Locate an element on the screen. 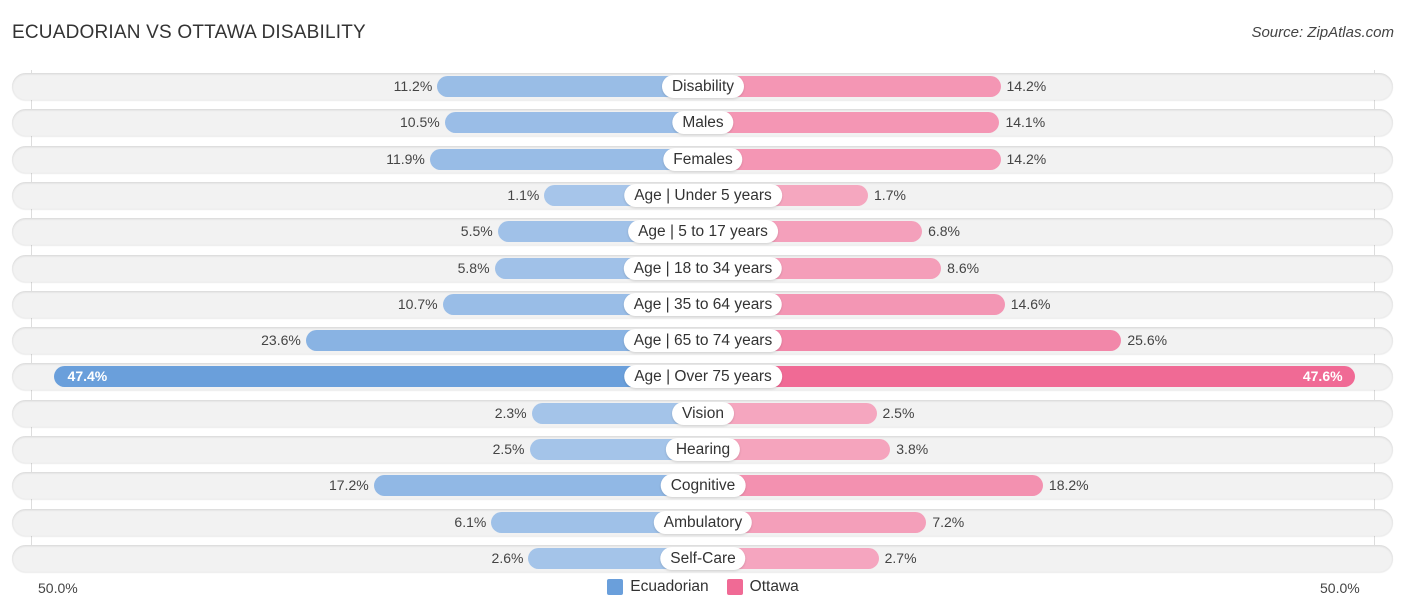 This screenshot has height=612, width=1406. value-label-ecuadorian: 11.9% is located at coordinates (405, 158).